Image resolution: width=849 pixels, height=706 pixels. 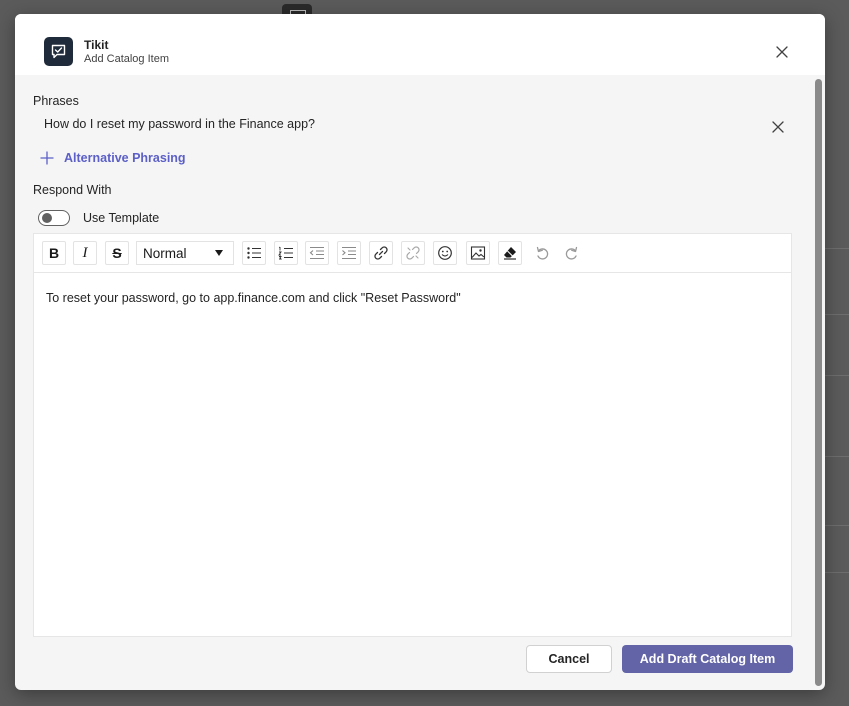 I want to click on numbered-list-icon, so click(x=285, y=253).